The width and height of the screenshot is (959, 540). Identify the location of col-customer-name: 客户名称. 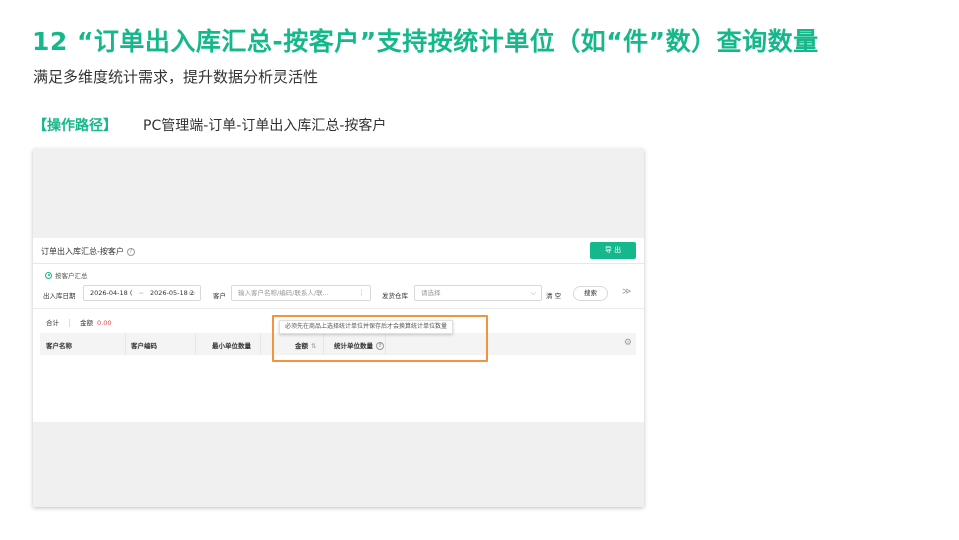
(59, 346).